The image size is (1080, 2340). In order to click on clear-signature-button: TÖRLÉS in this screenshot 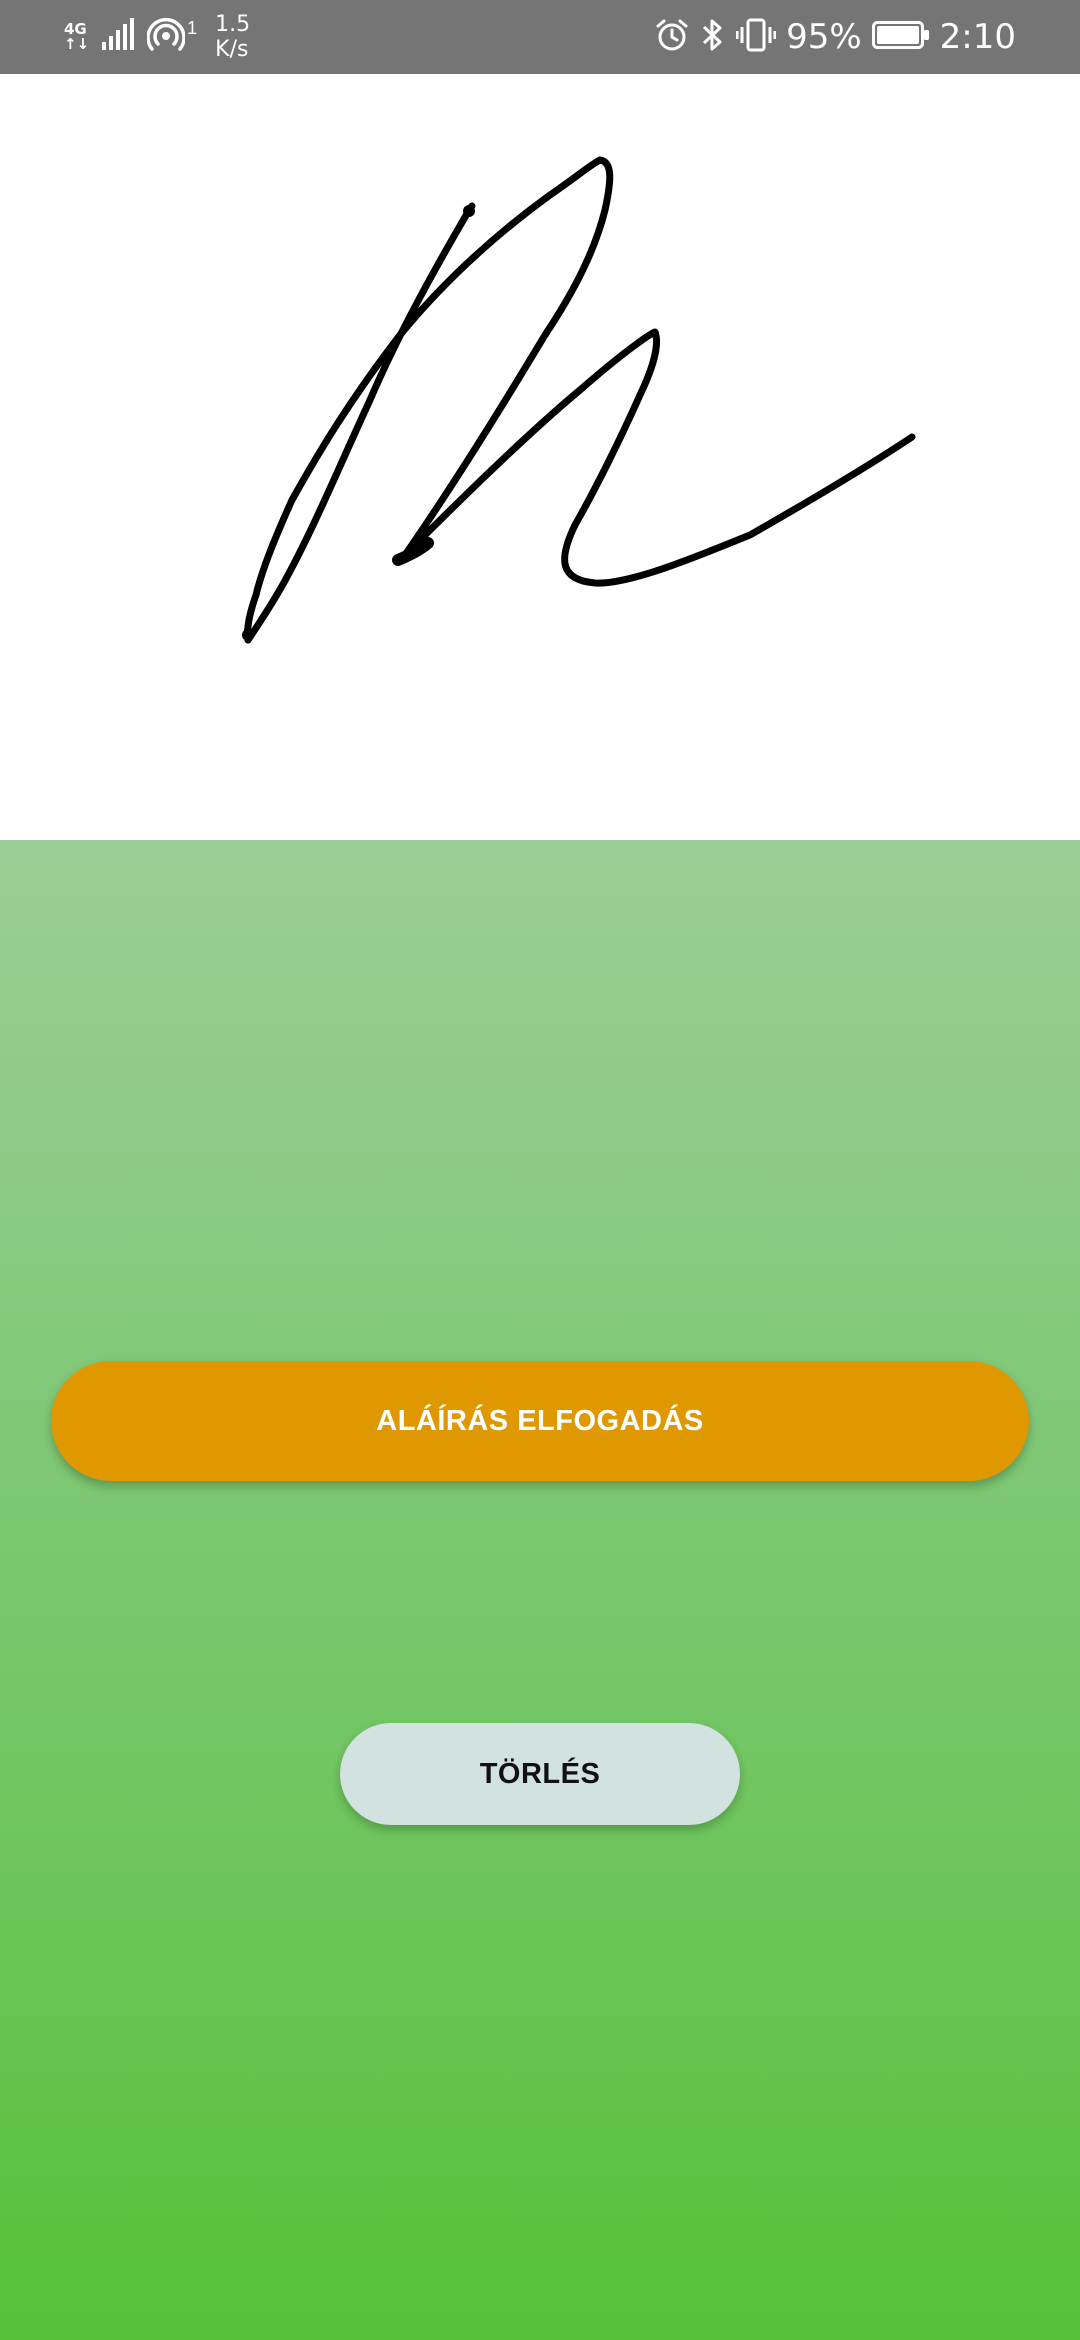, I will do `click(540, 1774)`.